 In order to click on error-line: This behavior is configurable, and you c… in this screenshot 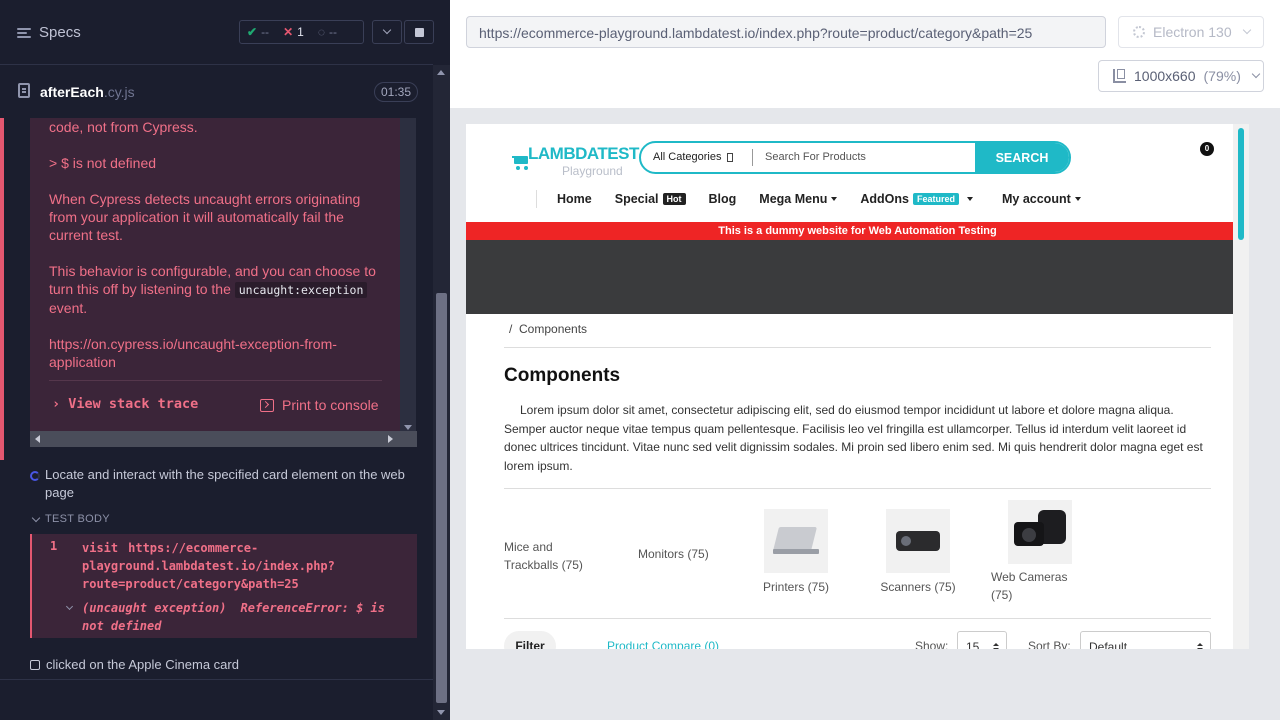, I will do `click(212, 289)`.